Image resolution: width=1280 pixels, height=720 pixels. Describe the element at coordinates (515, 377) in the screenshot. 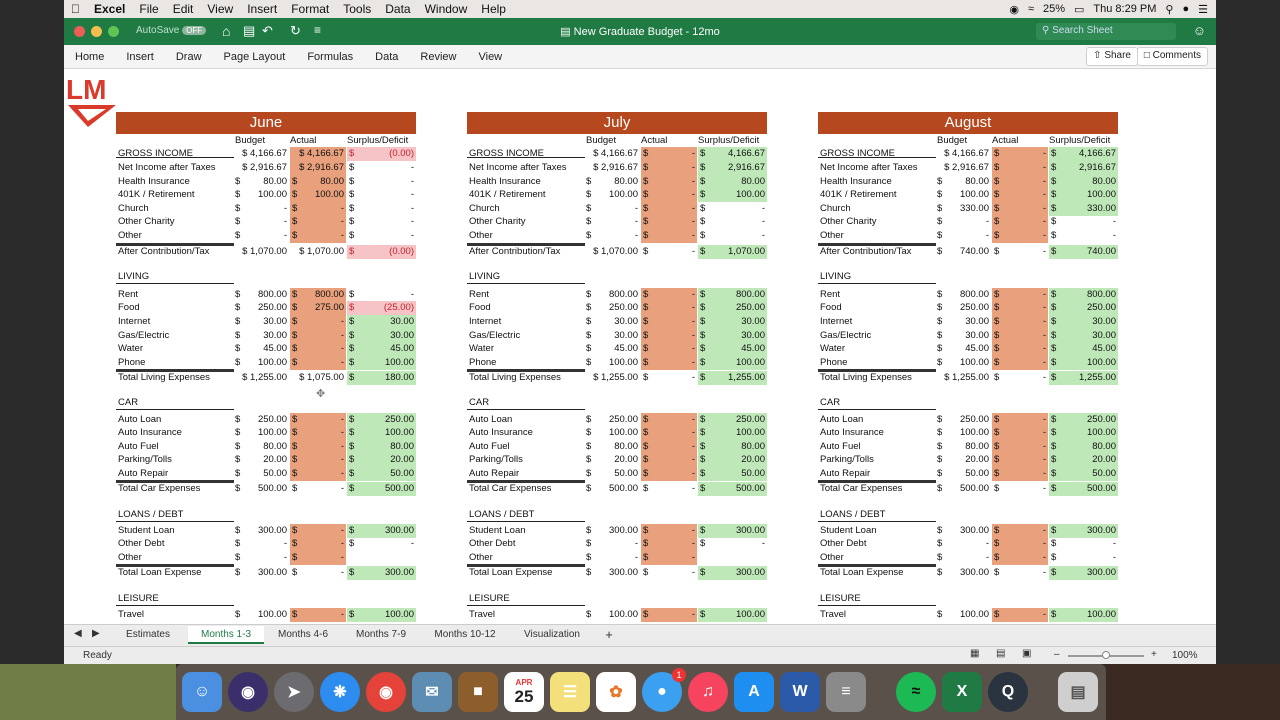

I see `row-label: Total Living Expenses` at that location.